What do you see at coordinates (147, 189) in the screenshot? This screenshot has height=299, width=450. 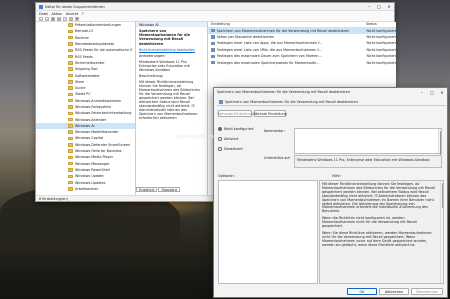 I see `tab-erweitert: Erweitert` at bounding box center [147, 189].